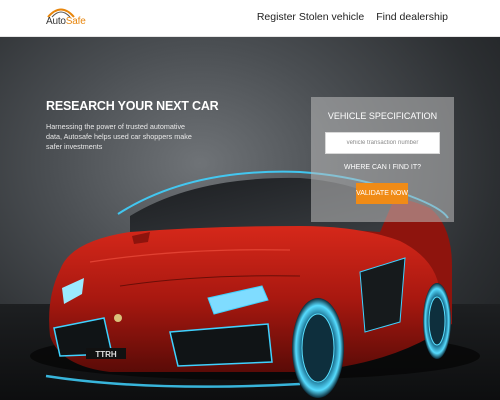 Image resolution: width=500 pixels, height=400 pixels. What do you see at coordinates (56, 21) in the screenshot?
I see `logo-text-auto: Auto` at bounding box center [56, 21].